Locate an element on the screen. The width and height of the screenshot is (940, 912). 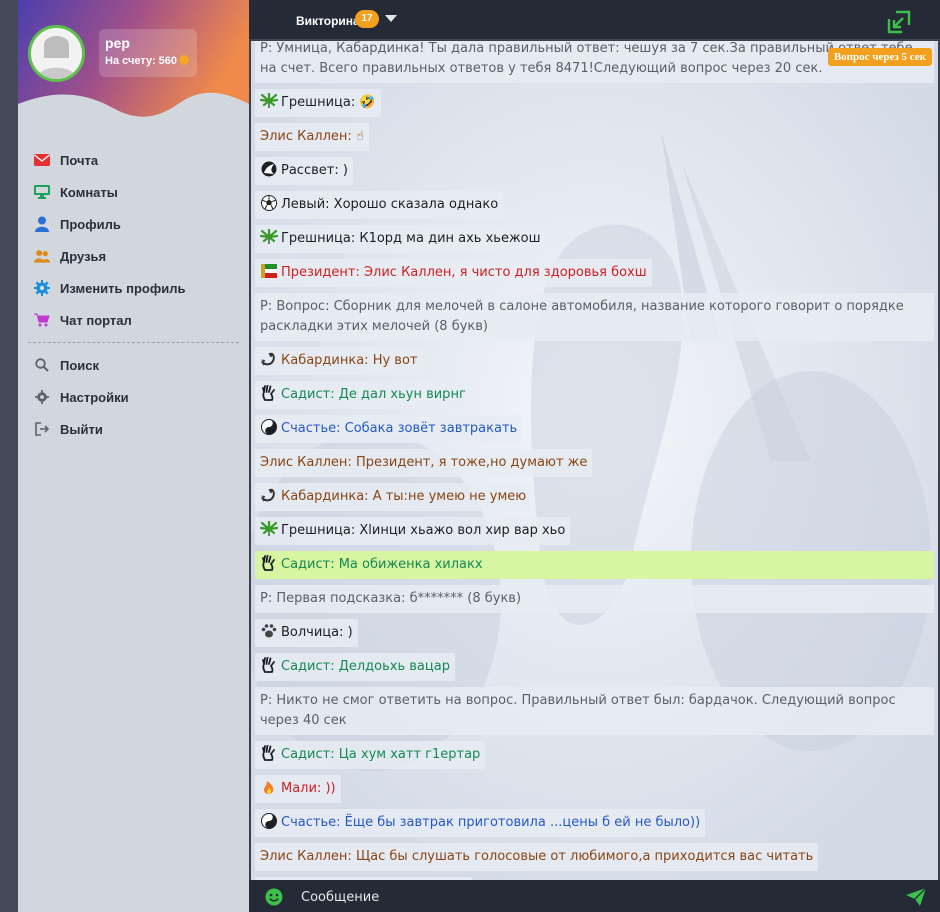
menu-label: Комнаты is located at coordinates (89, 192).